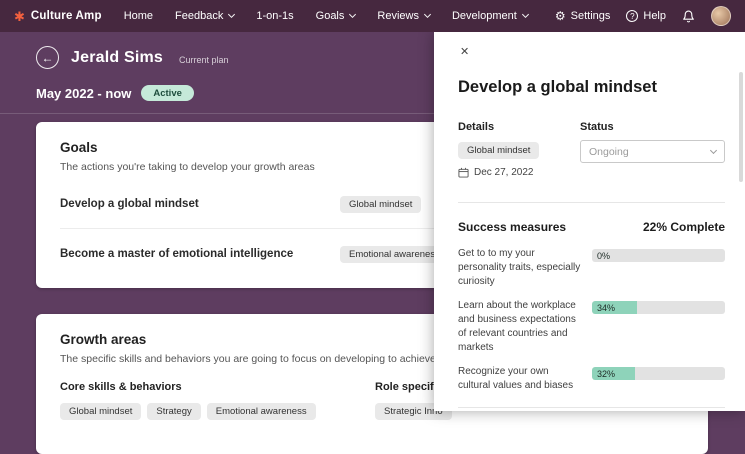  What do you see at coordinates (658, 255) in the screenshot?
I see `measure-progress-bar: 0%` at bounding box center [658, 255].